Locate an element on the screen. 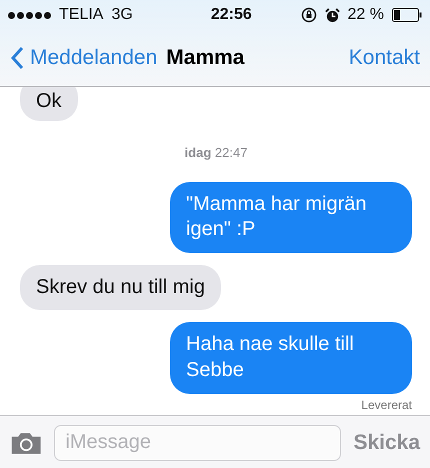 The height and width of the screenshot is (468, 430). clock: 22:56 is located at coordinates (231, 15).